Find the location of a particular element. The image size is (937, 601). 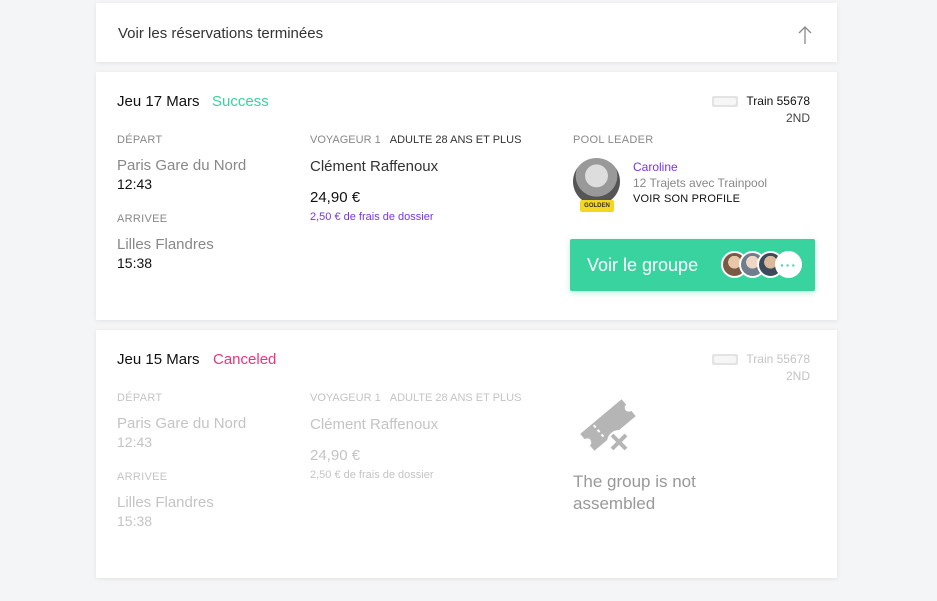

golden-badge: GOLDEN is located at coordinates (597, 206).